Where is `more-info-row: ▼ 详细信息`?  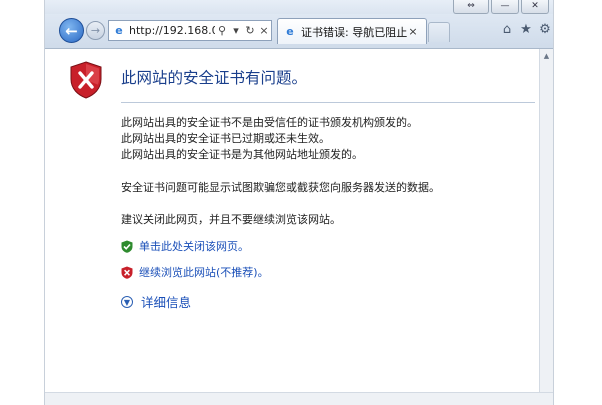
more-info-row: ▼ 详细信息 is located at coordinates (156, 301).